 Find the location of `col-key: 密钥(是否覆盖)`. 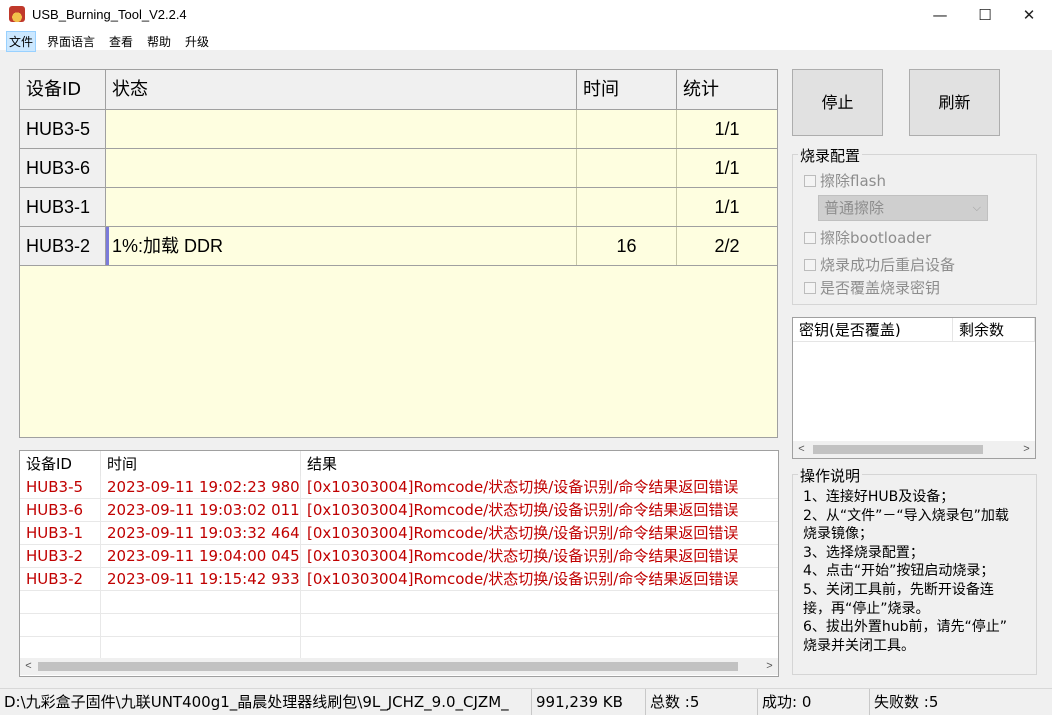

col-key: 密钥(是否覆盖) is located at coordinates (873, 330).